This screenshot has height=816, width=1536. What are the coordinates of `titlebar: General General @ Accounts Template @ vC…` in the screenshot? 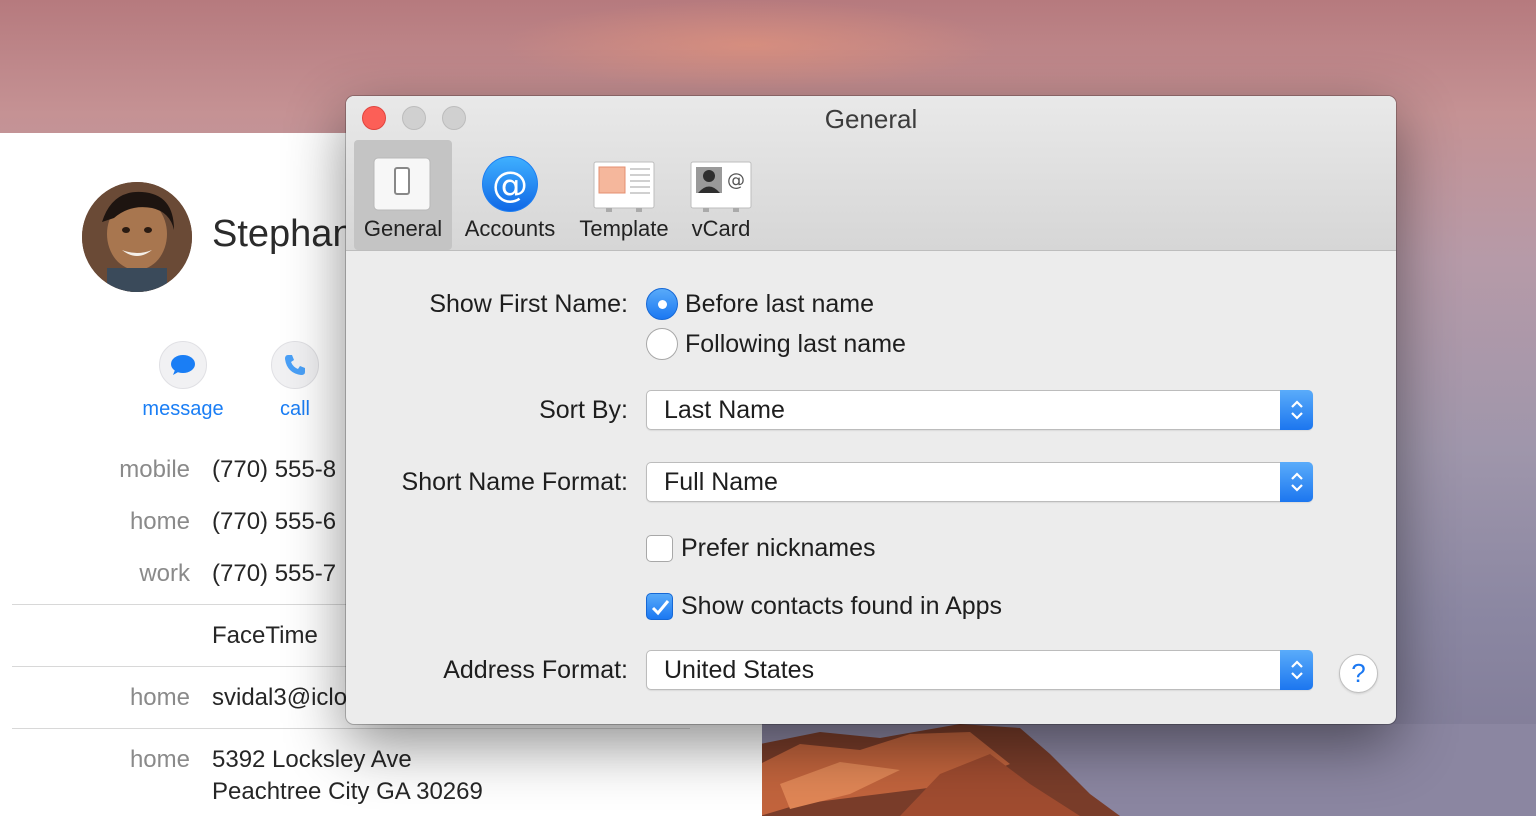 It's located at (871, 173).